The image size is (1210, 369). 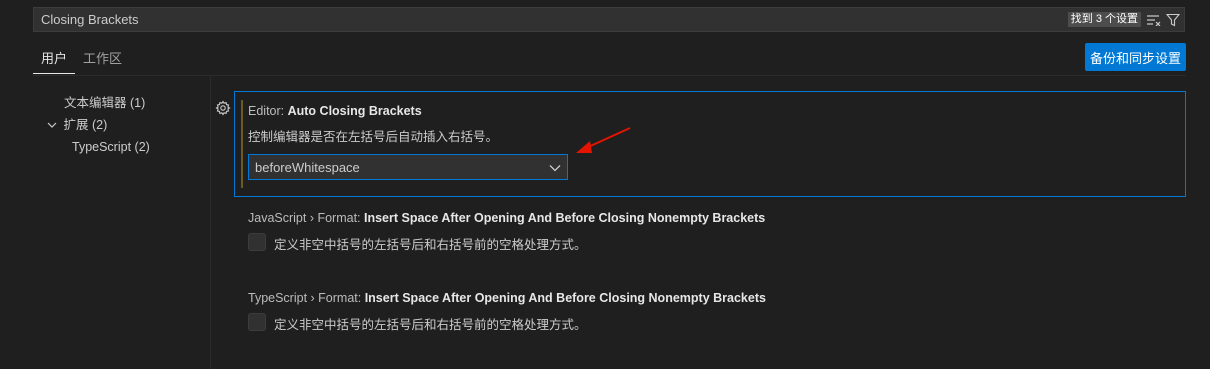 What do you see at coordinates (54, 59) in the screenshot?
I see `tab-user: 用户` at bounding box center [54, 59].